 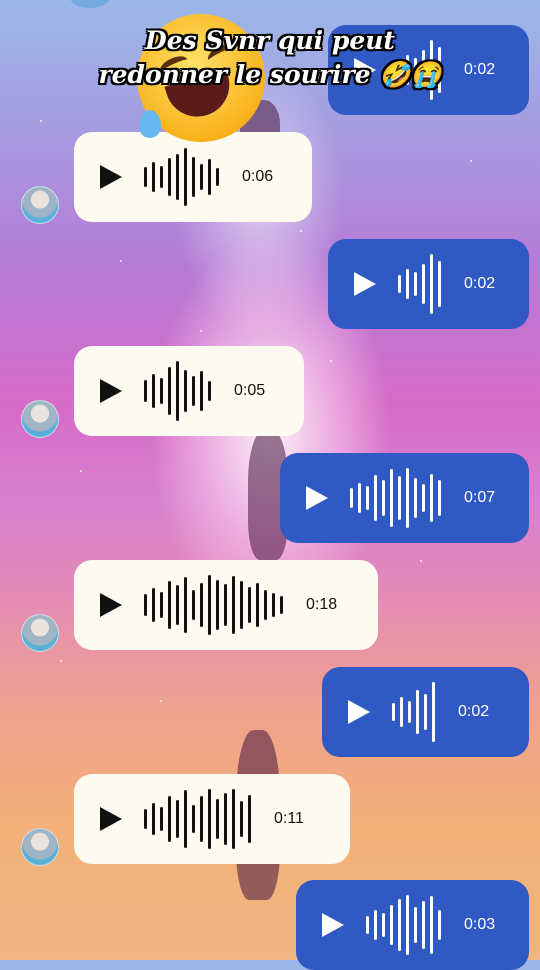 I want to click on voice-duration: 0:11, so click(x=289, y=818).